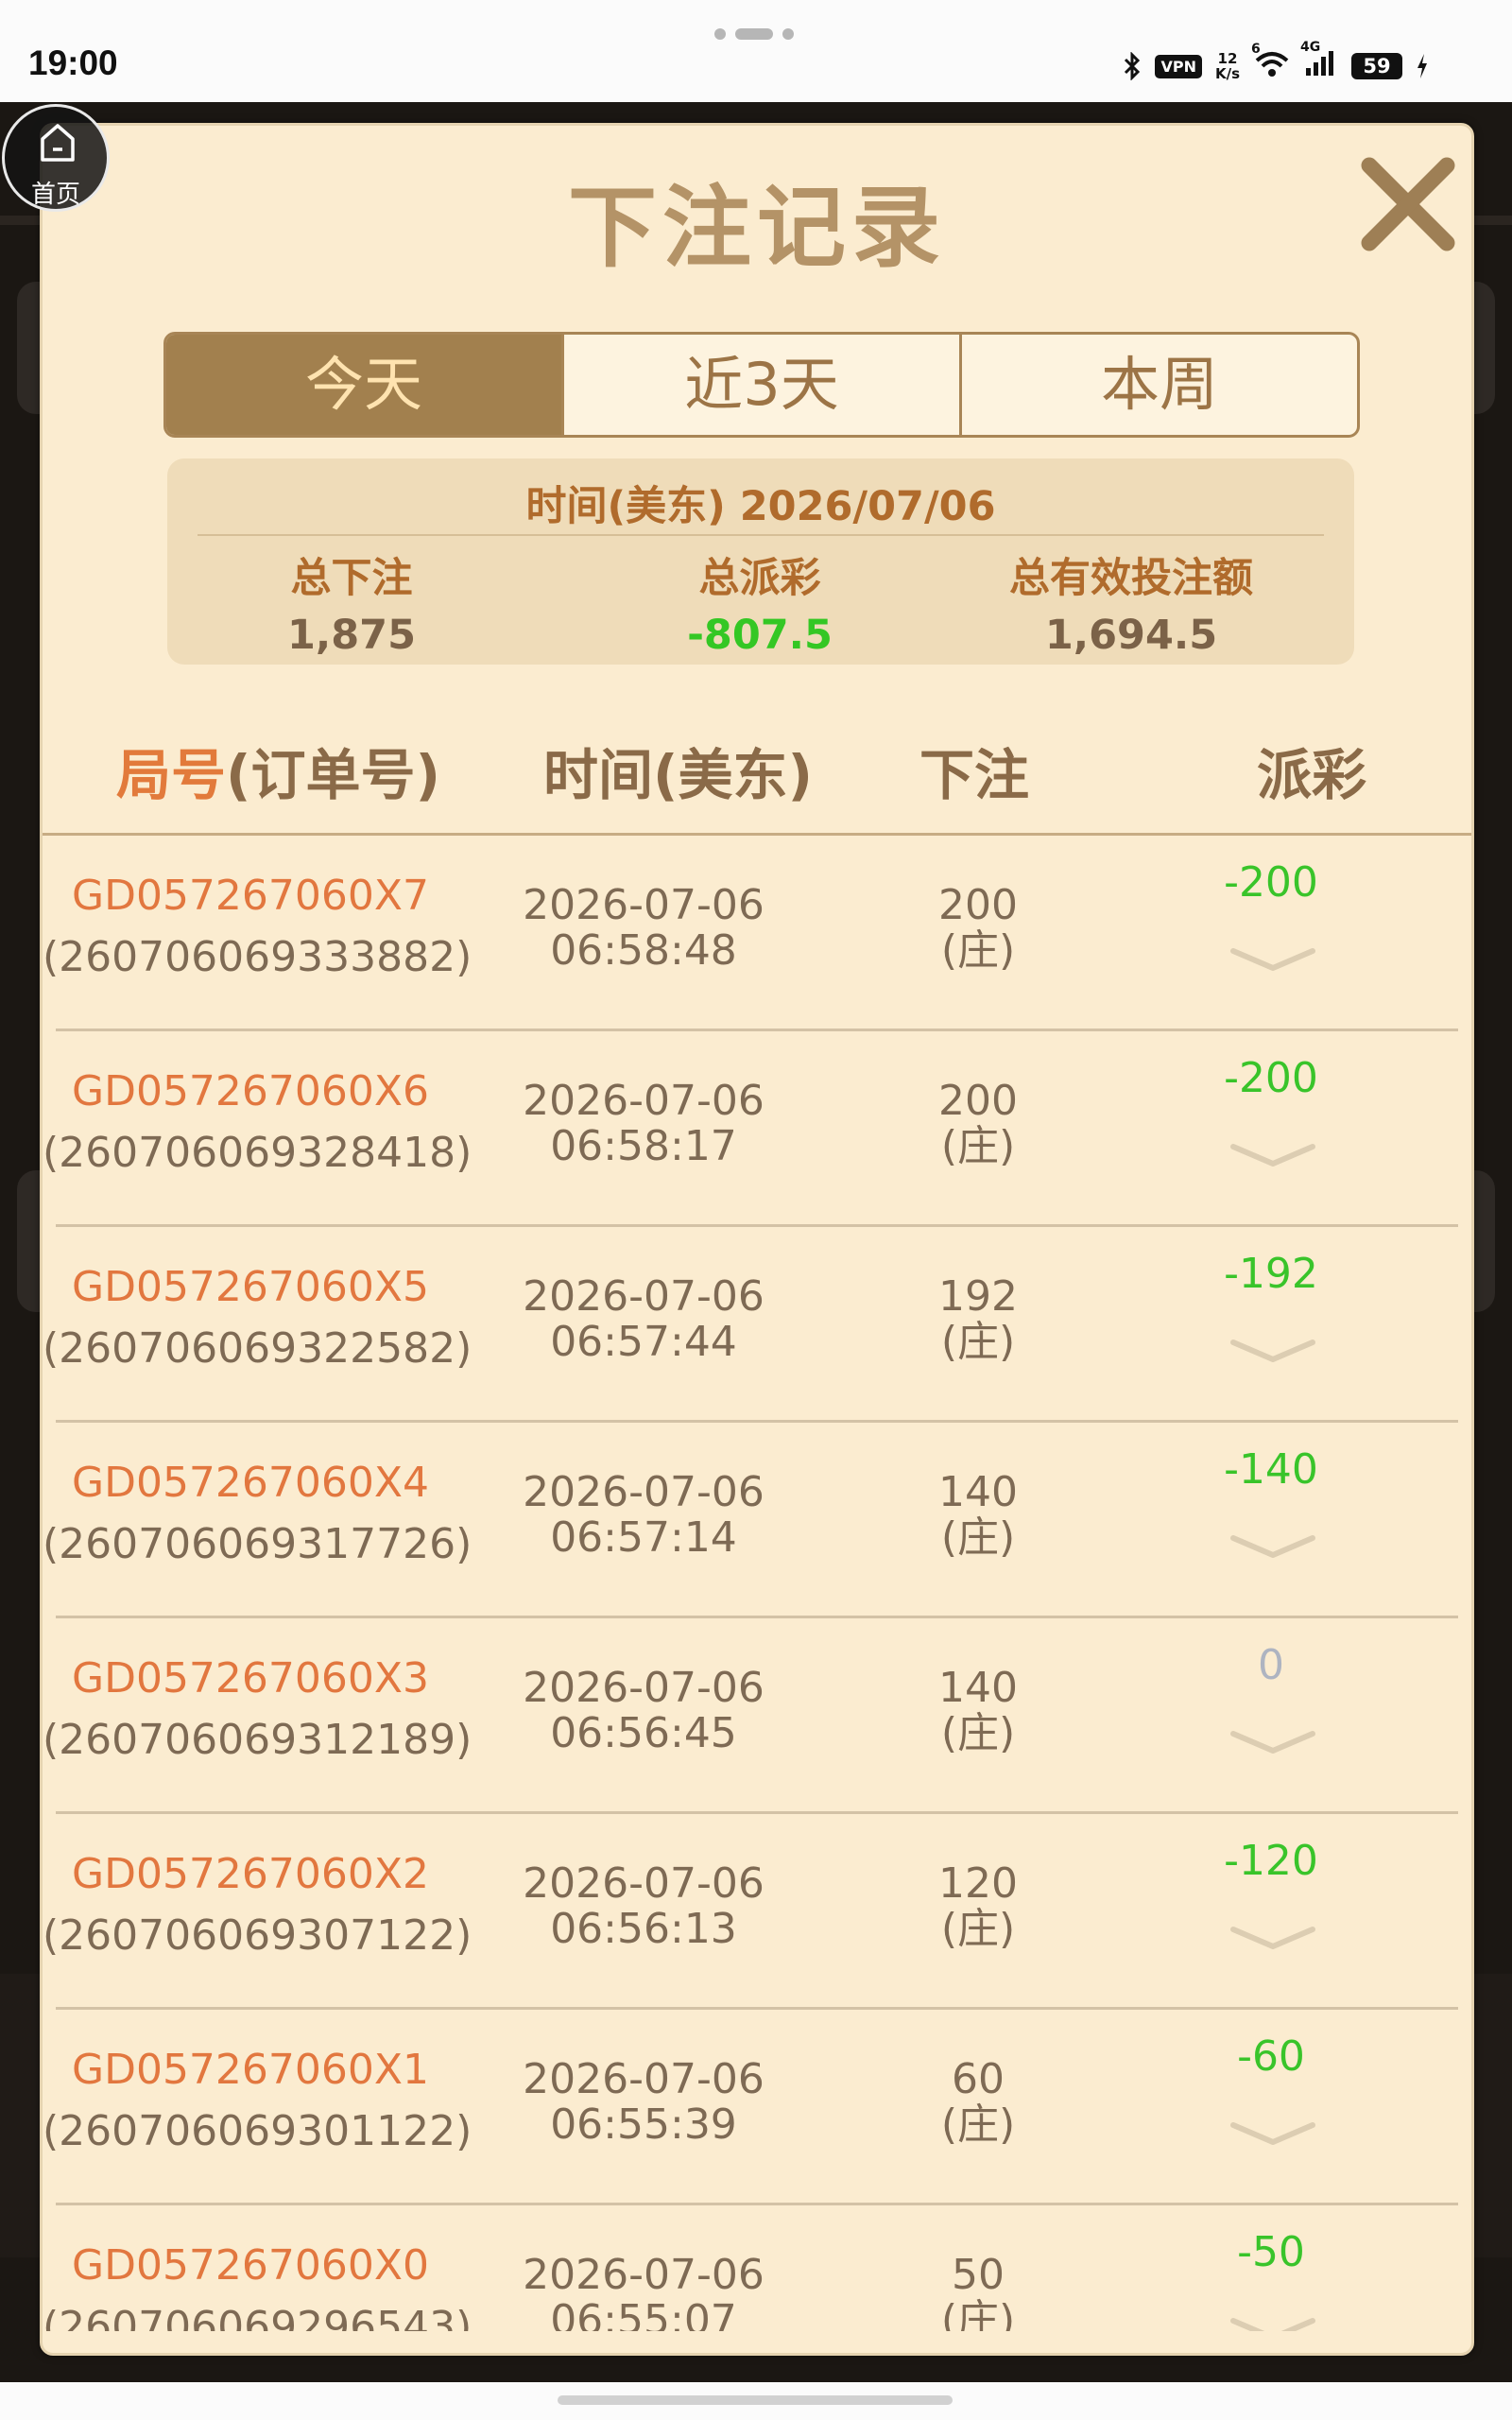 The width and height of the screenshot is (1512, 2420). What do you see at coordinates (643, 1516) in the screenshot?
I see `bet-time: 2026-07-06 06:57:14` at bounding box center [643, 1516].